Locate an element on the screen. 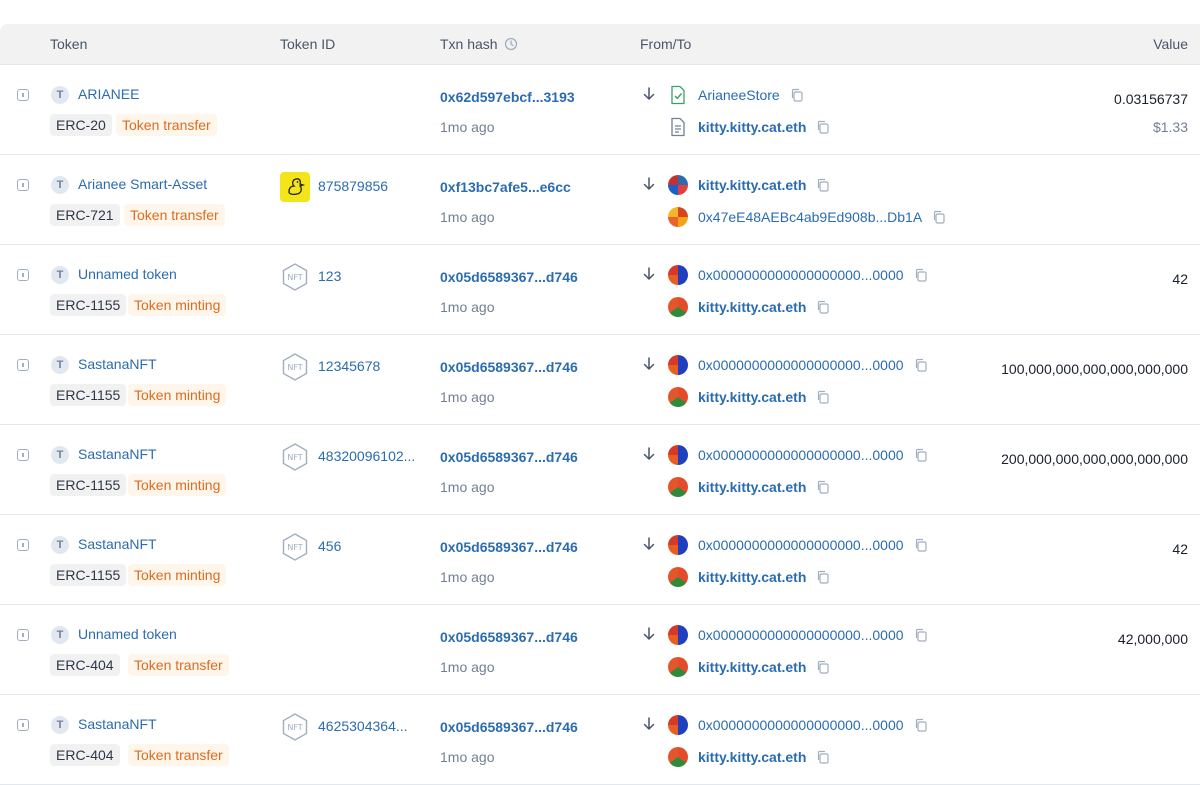  token-standard-badge: ERC-1155 is located at coordinates (88, 305).